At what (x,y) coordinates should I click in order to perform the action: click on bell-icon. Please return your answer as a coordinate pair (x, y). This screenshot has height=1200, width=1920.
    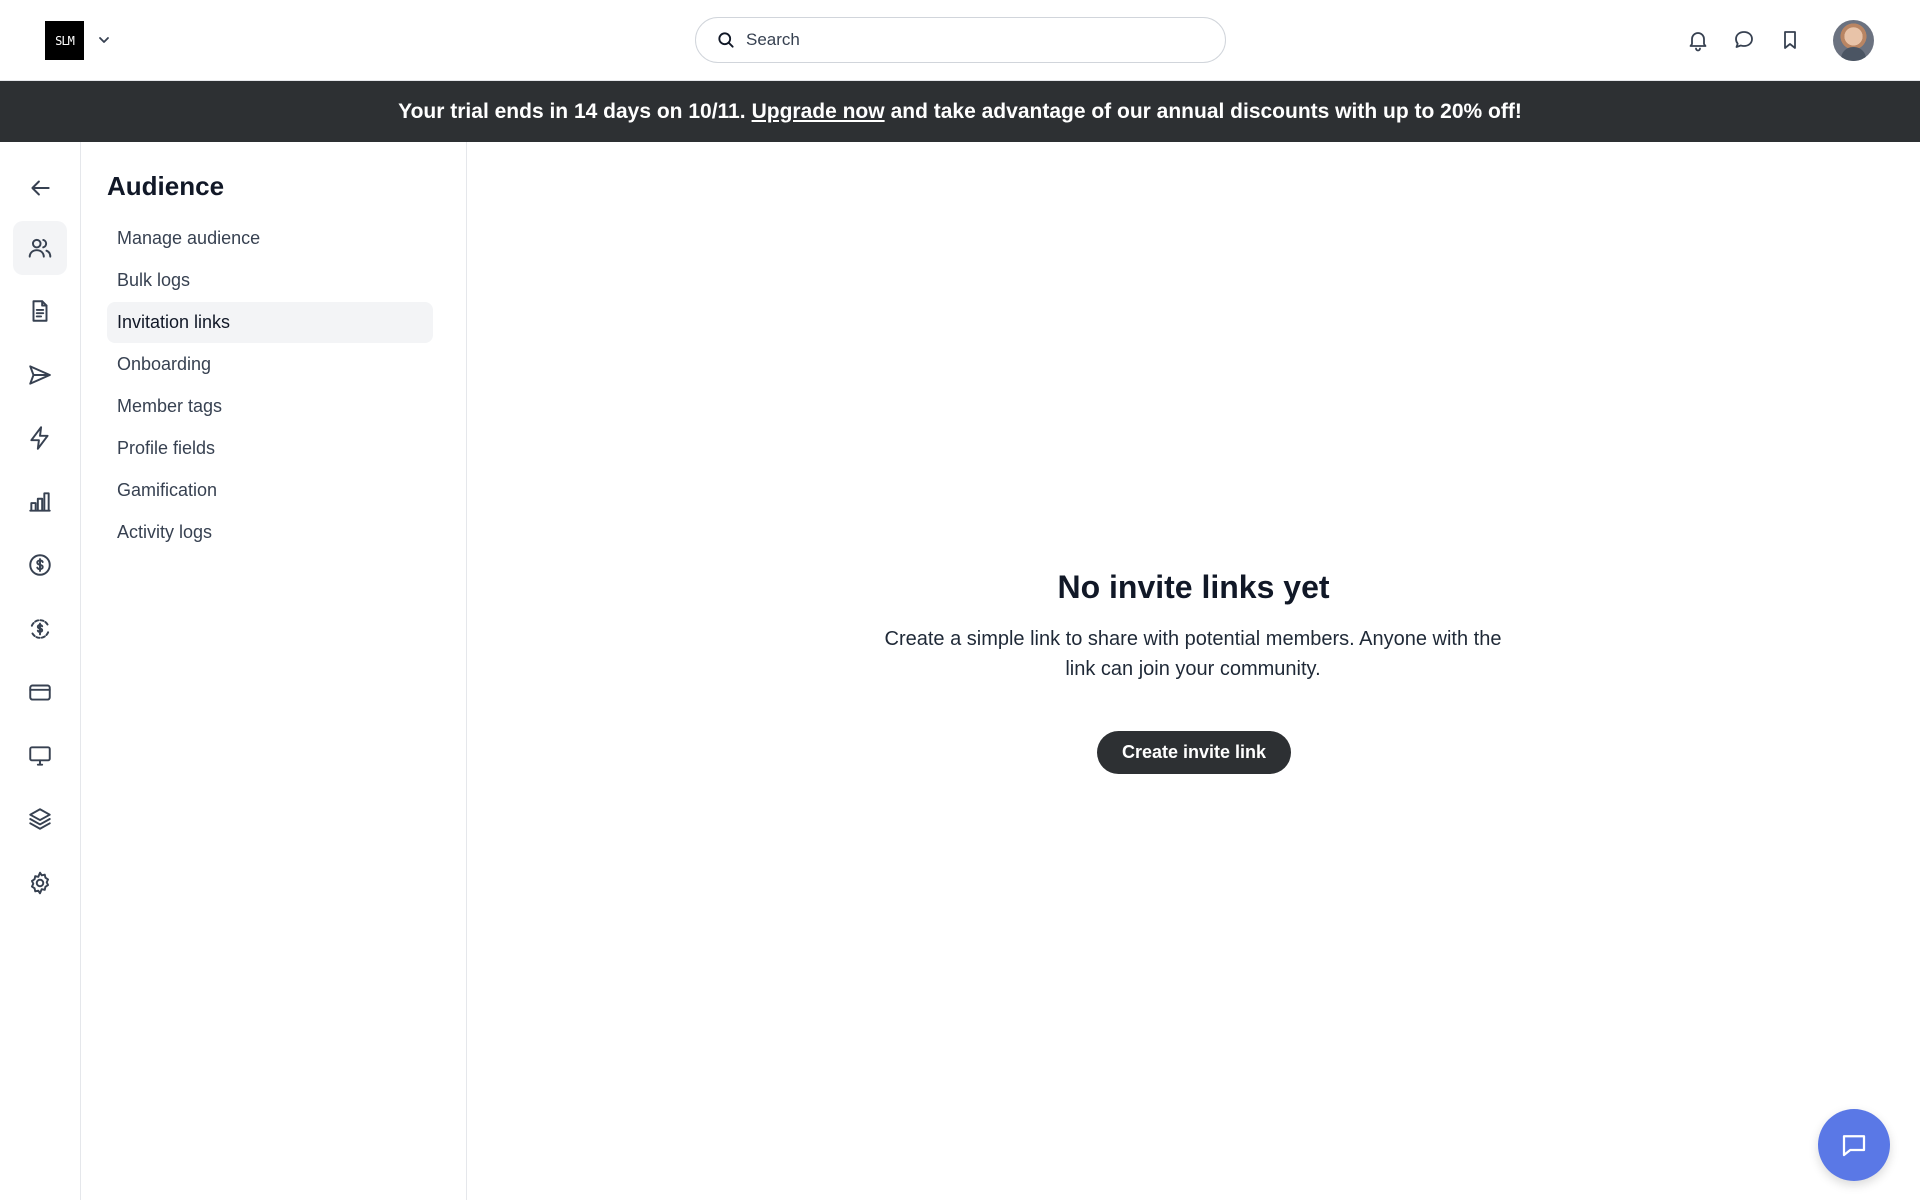
    Looking at the image, I should click on (1698, 40).